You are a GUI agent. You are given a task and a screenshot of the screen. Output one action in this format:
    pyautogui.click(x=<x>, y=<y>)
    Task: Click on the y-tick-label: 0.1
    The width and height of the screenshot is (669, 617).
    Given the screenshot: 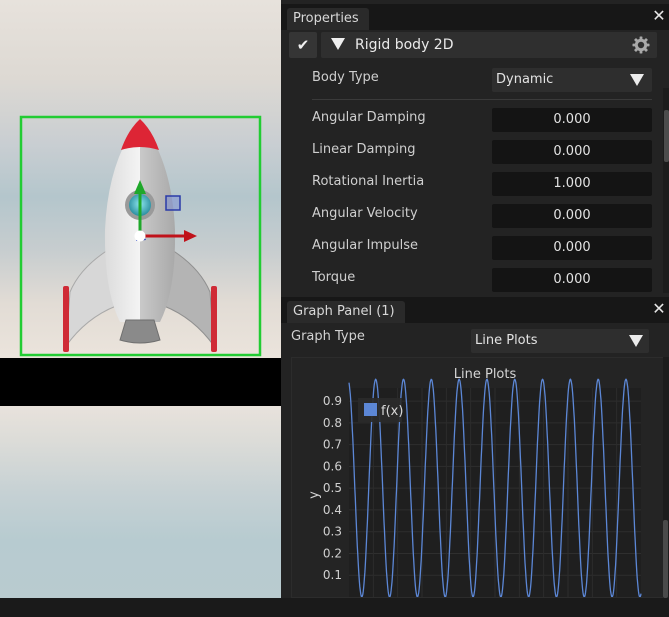 What is the action you would take?
    pyautogui.click(x=332, y=575)
    